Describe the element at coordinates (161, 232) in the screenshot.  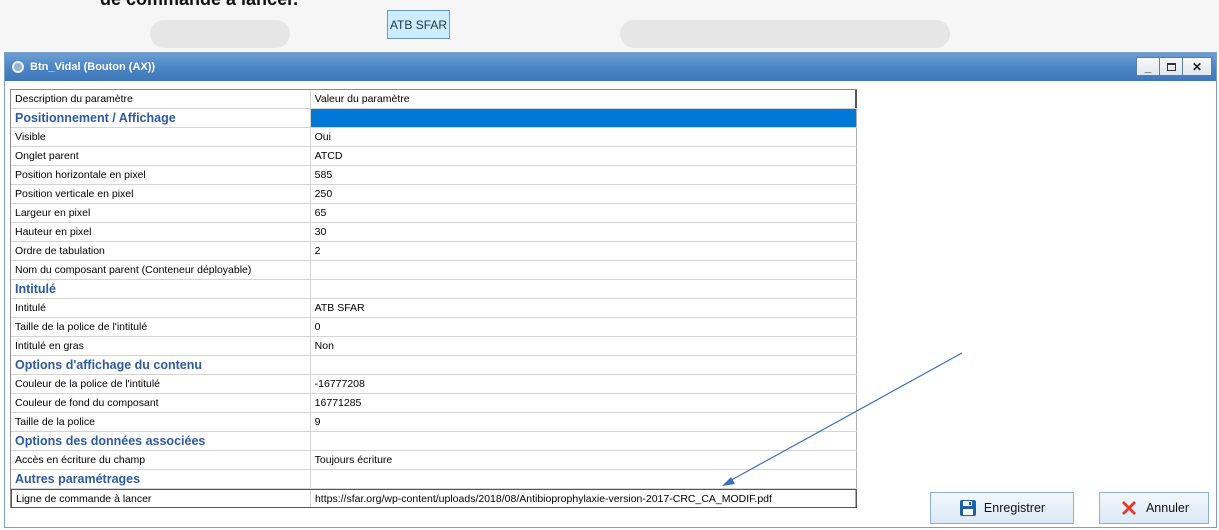
I see `parameter-label: Hauteur en pixel` at that location.